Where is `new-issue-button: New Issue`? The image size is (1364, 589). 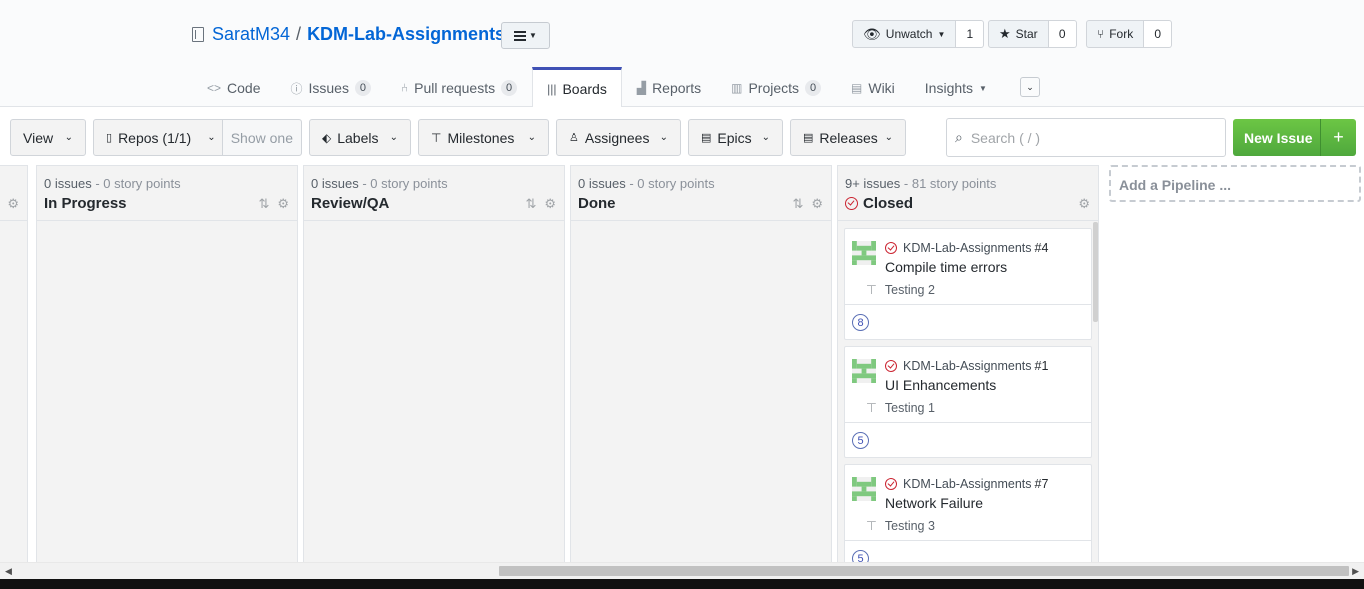
new-issue-button: New Issue is located at coordinates (1276, 138).